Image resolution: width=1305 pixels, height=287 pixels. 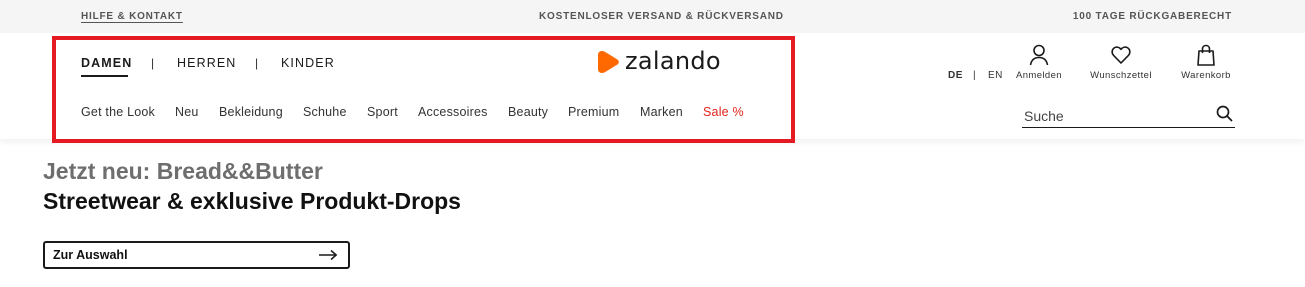 I want to click on category-bekleidung: Bekleidung, so click(x=251, y=112).